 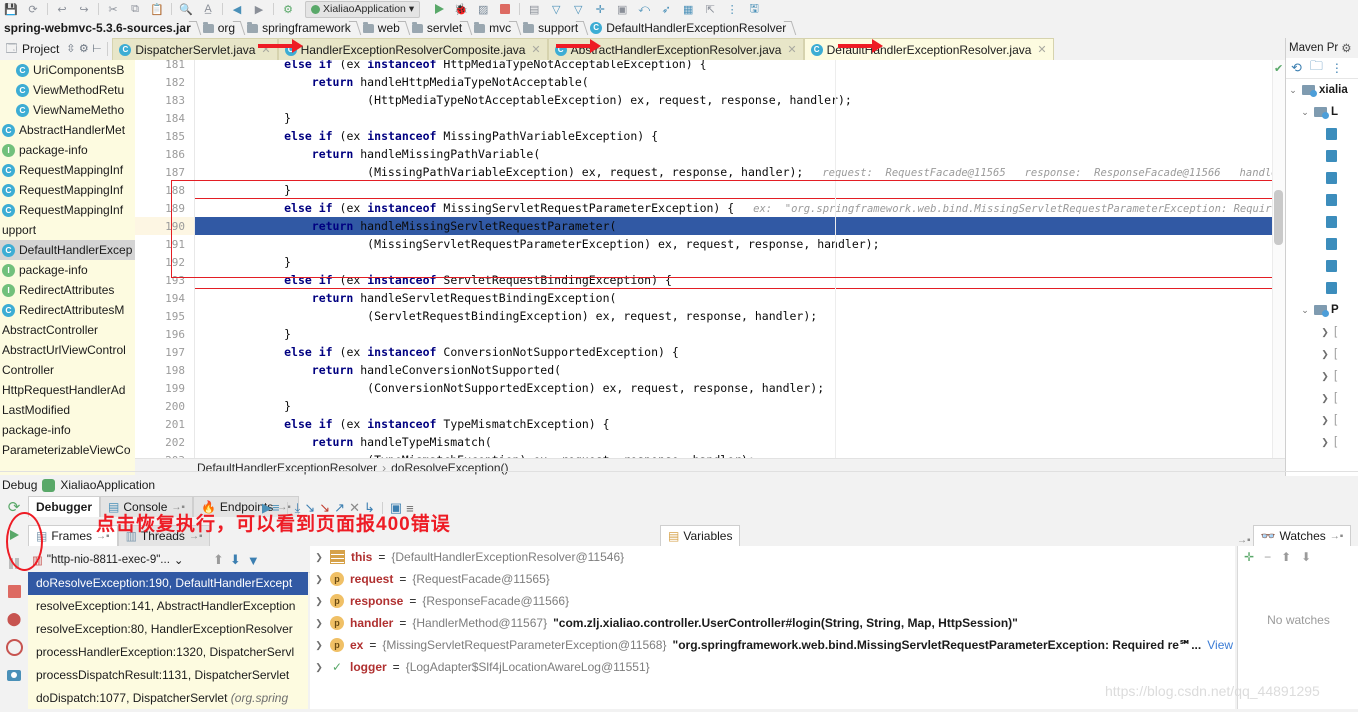 What do you see at coordinates (288, 9) in the screenshot?
I see `compile-icon: ⚙` at bounding box center [288, 9].